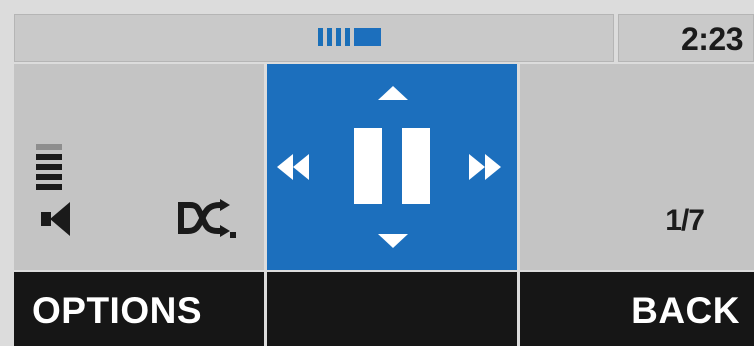 The height and width of the screenshot is (346, 754). What do you see at coordinates (314, 38) in the screenshot?
I see `status-bar` at bounding box center [314, 38].